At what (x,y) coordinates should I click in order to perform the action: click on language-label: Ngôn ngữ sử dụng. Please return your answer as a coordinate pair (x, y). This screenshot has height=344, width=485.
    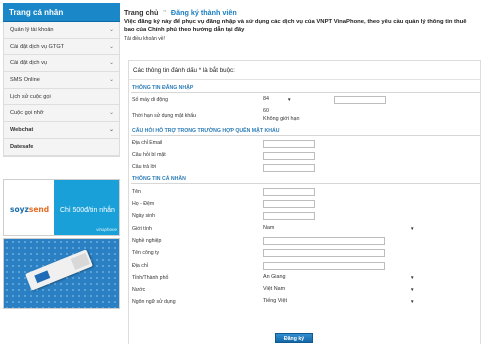
    Looking at the image, I should click on (154, 302).